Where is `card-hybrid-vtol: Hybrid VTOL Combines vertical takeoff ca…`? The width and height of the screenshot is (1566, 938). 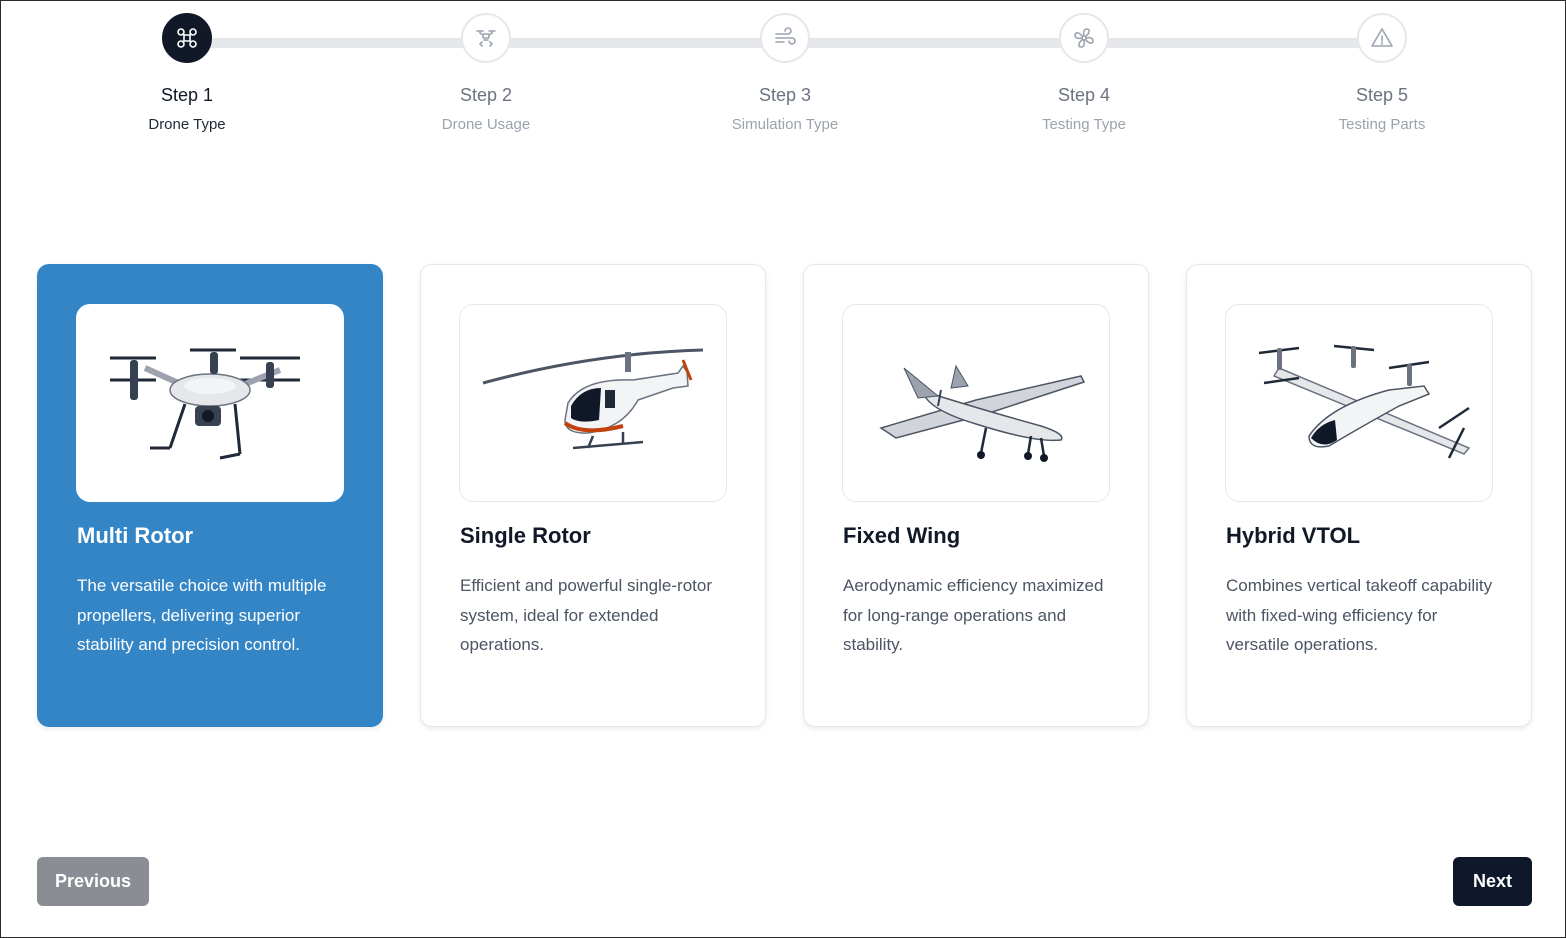 card-hybrid-vtol: Hybrid VTOL Combines vertical takeoff ca… is located at coordinates (1359, 495).